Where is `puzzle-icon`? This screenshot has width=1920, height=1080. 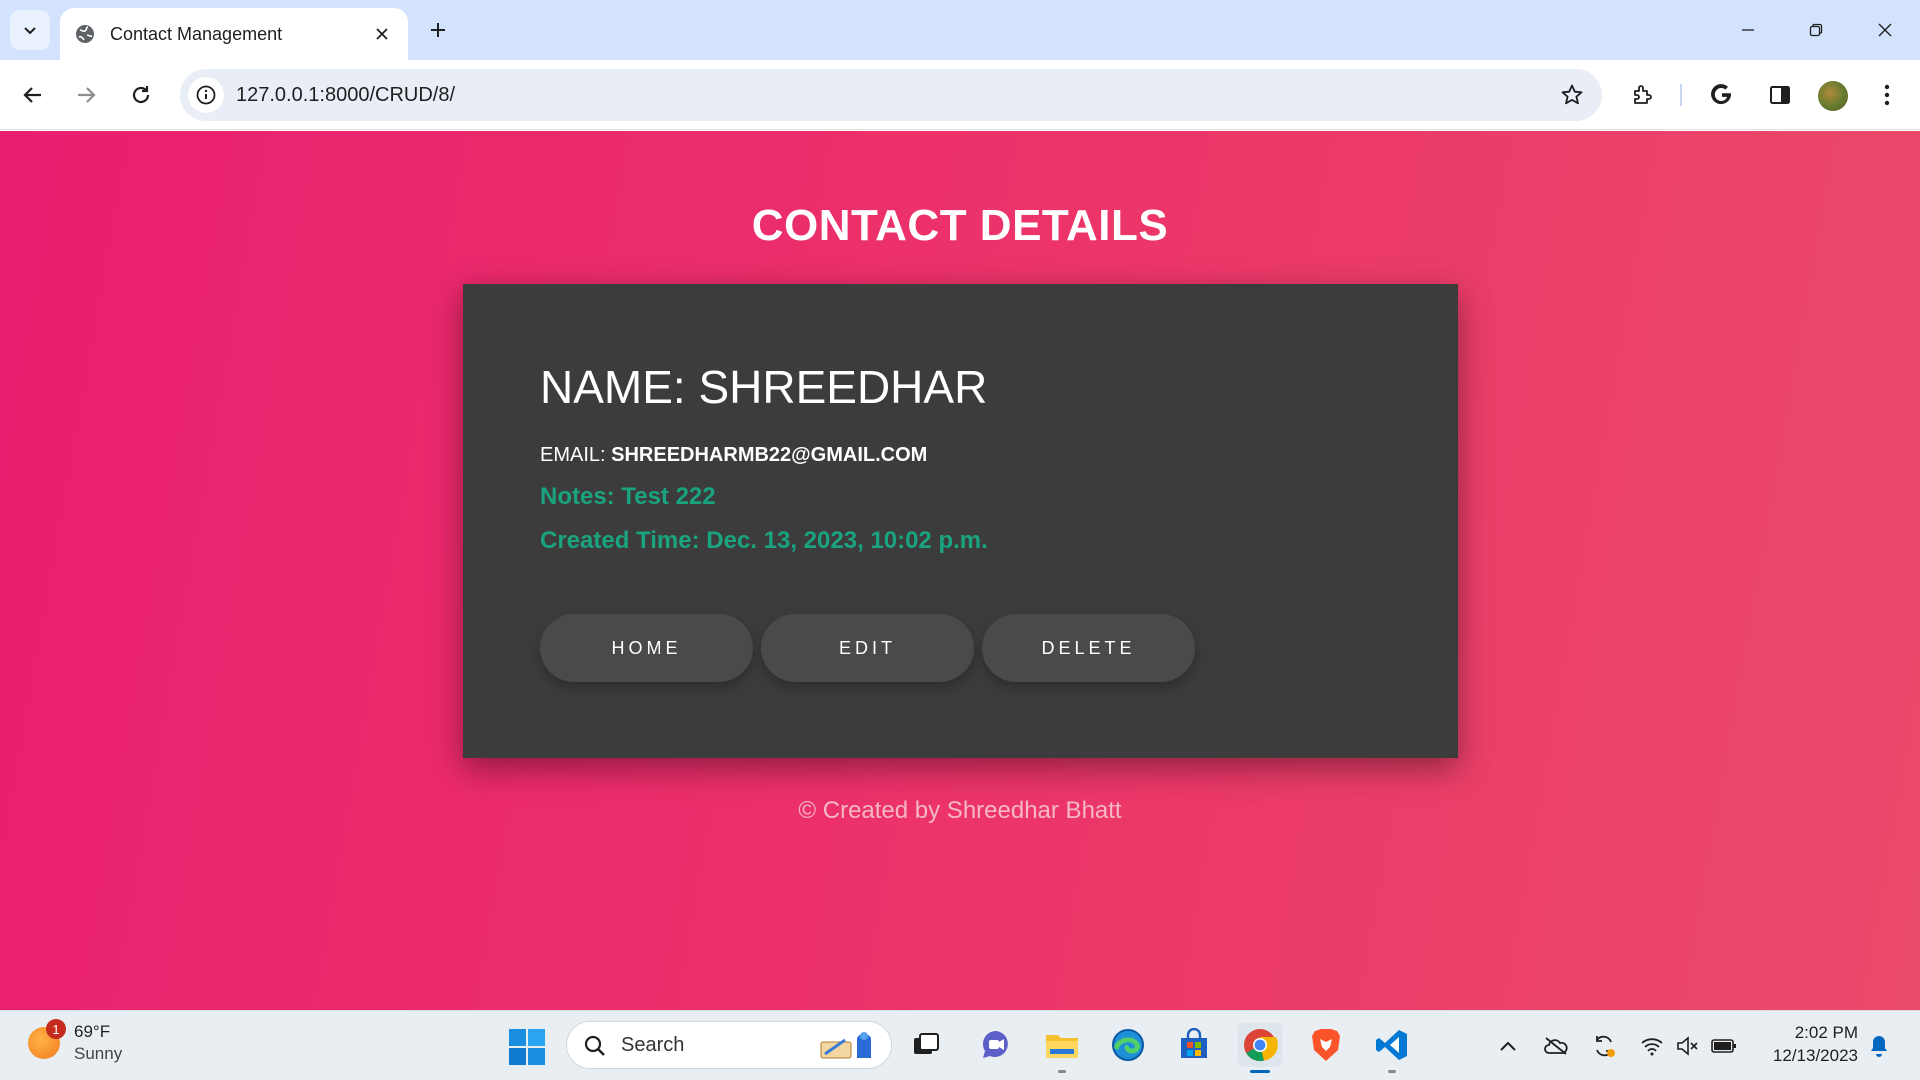
puzzle-icon is located at coordinates (1643, 94).